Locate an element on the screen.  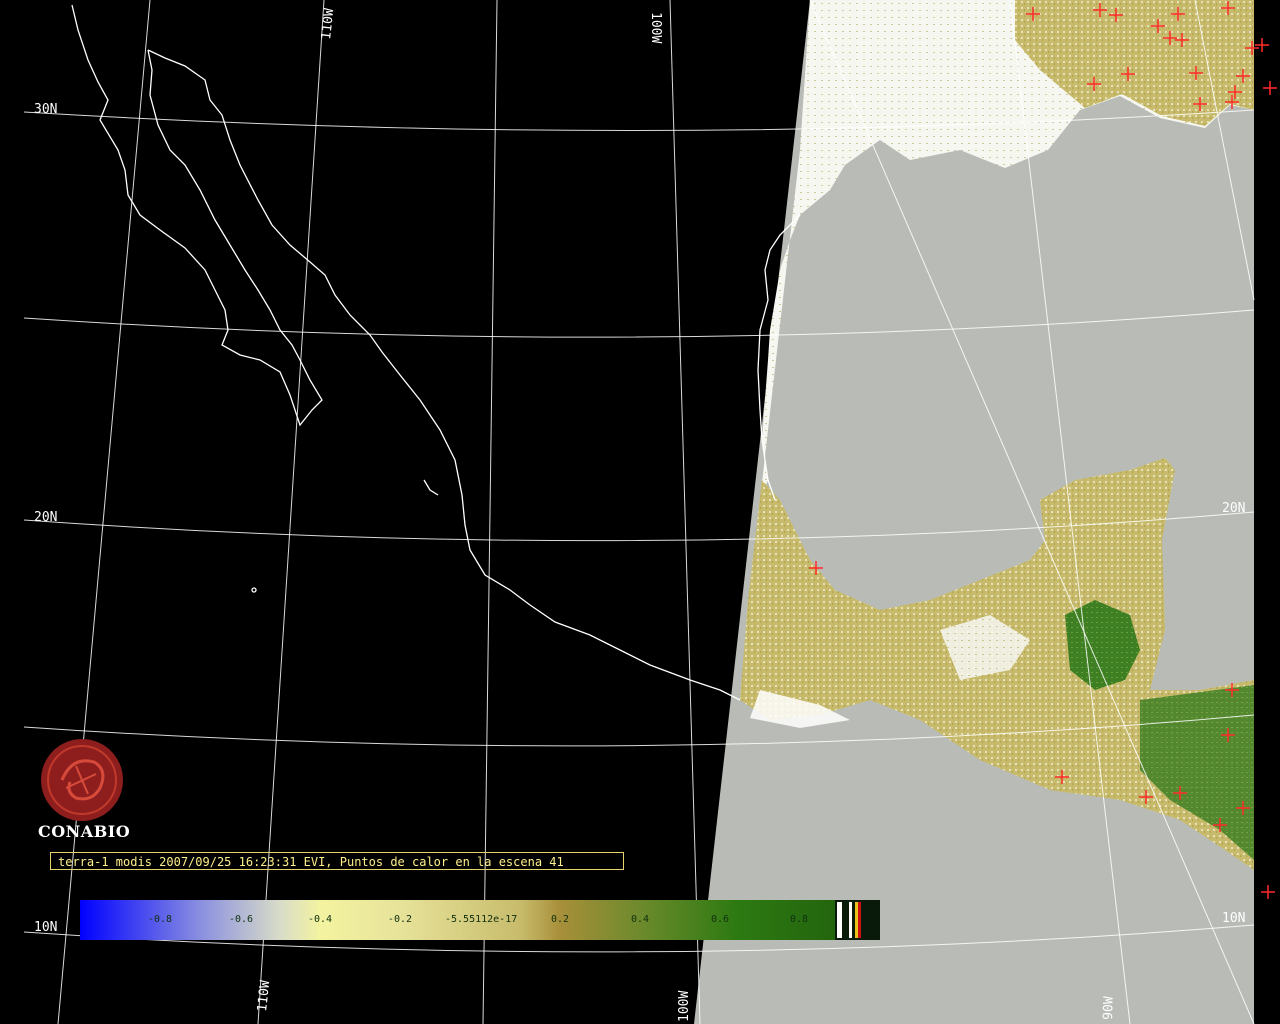
colorbar-tick: -0.4 is located at coordinates (320, 919).